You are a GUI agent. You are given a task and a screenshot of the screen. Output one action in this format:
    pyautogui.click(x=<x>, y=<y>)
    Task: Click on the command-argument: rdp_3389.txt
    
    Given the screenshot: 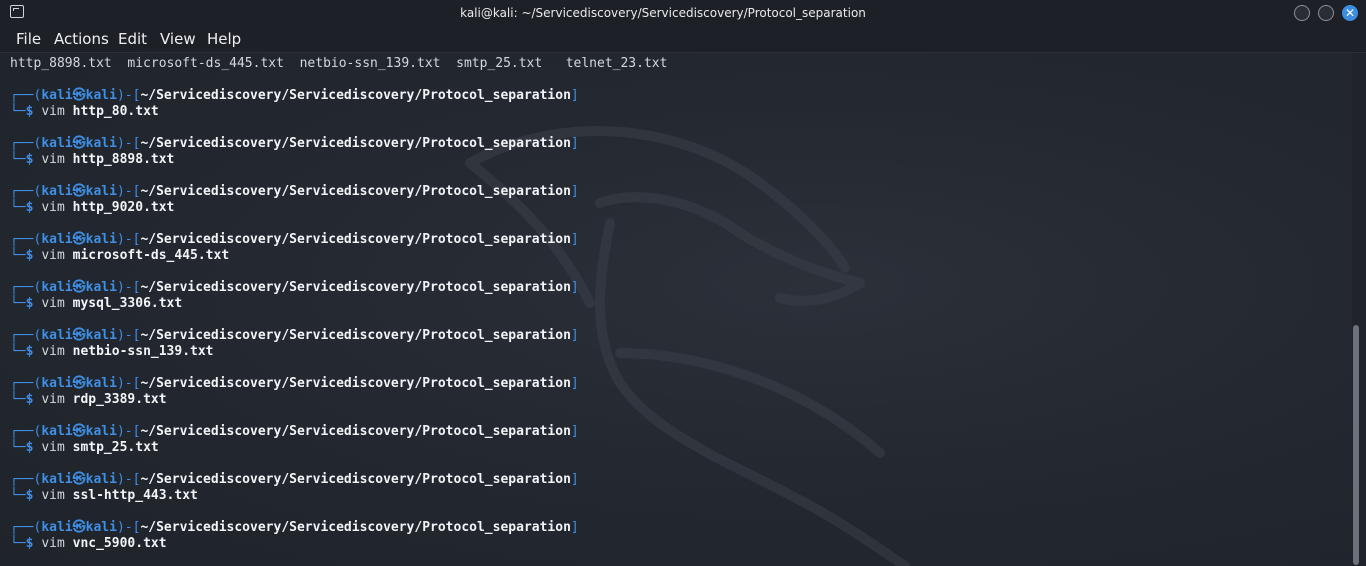 What is the action you would take?
    pyautogui.click(x=119, y=399)
    